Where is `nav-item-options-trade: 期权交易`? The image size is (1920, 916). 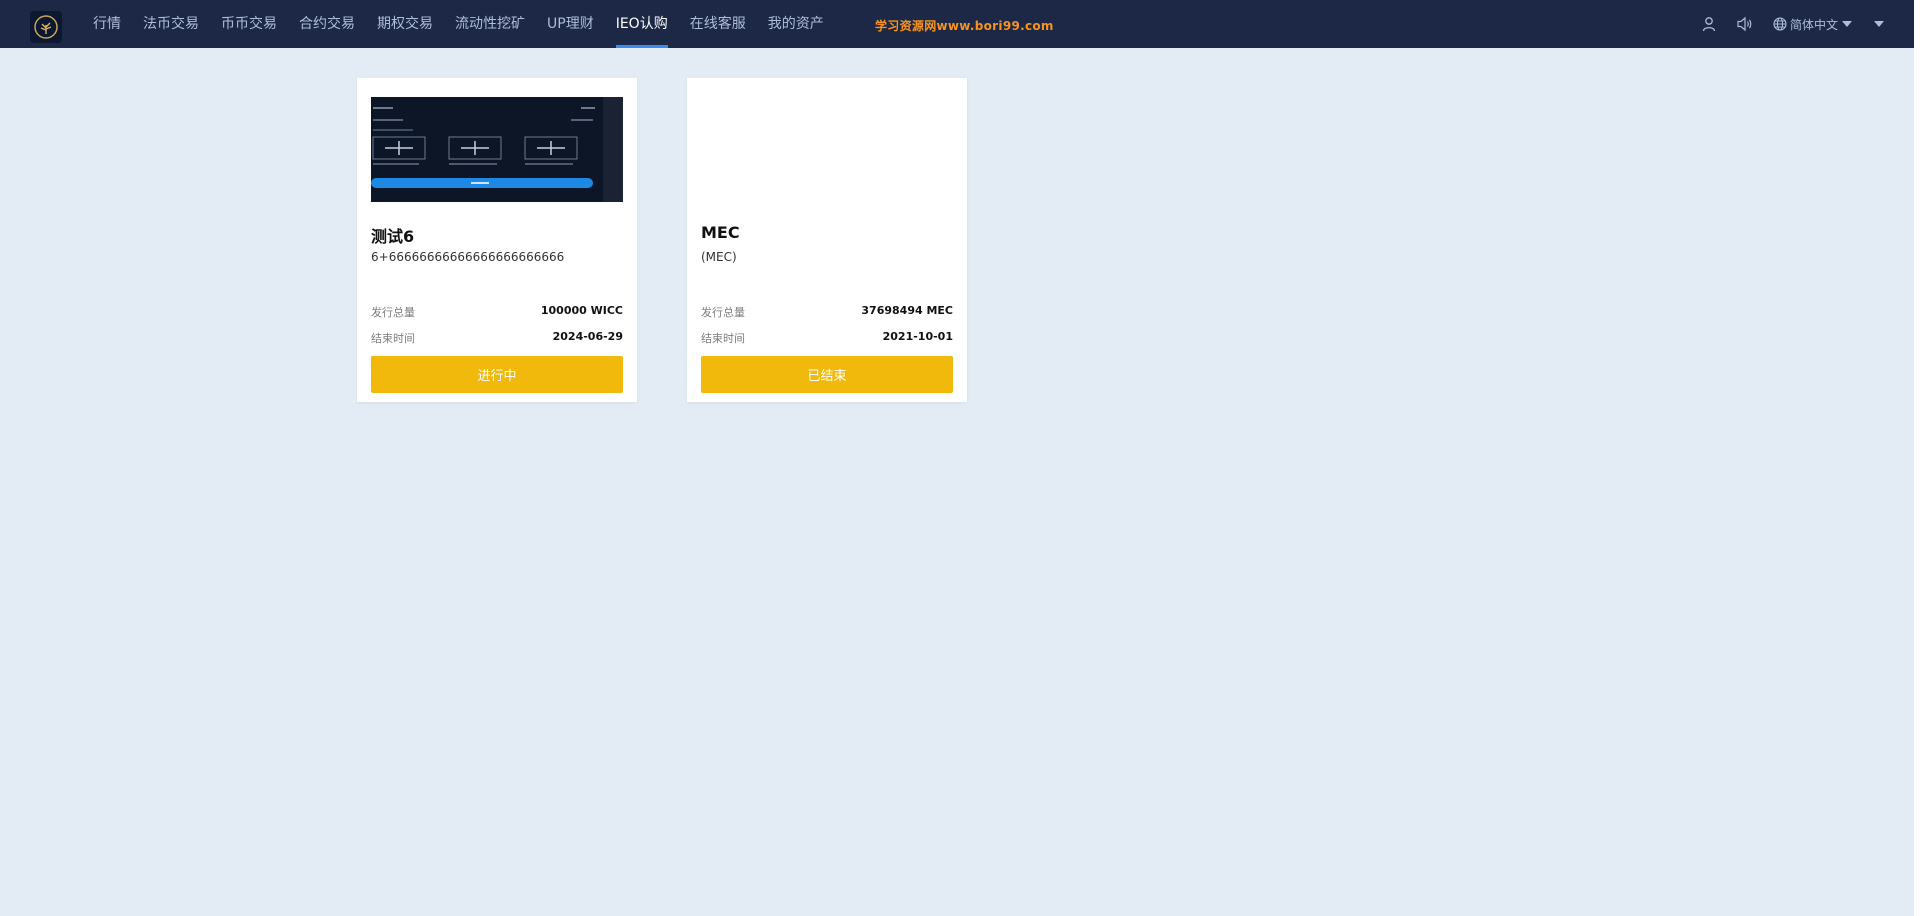 nav-item-options-trade: 期权交易 is located at coordinates (405, 24).